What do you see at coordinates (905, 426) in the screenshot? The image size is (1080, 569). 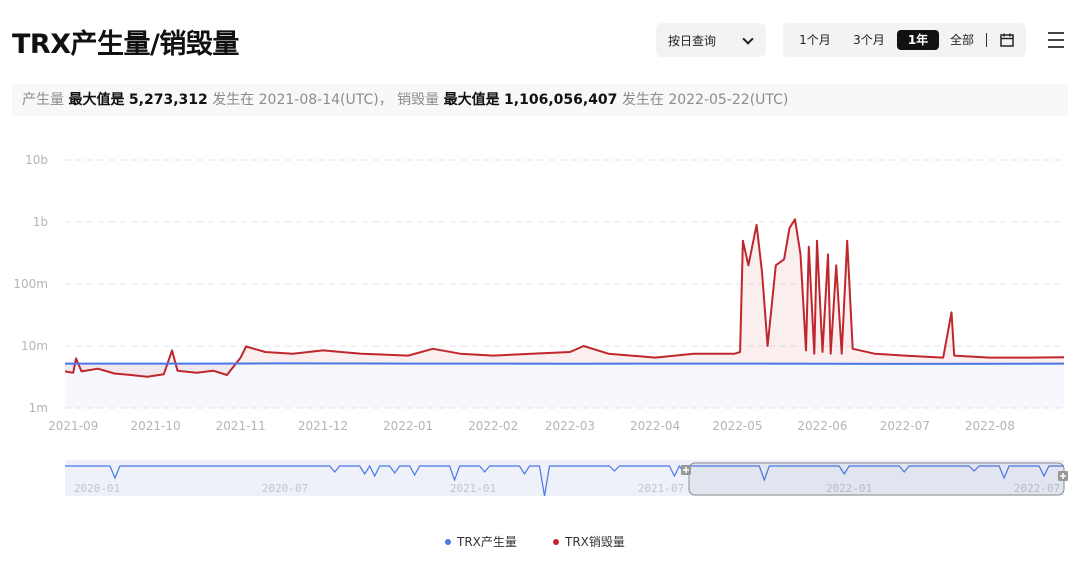 I see `x-tick-label: 2022-07` at bounding box center [905, 426].